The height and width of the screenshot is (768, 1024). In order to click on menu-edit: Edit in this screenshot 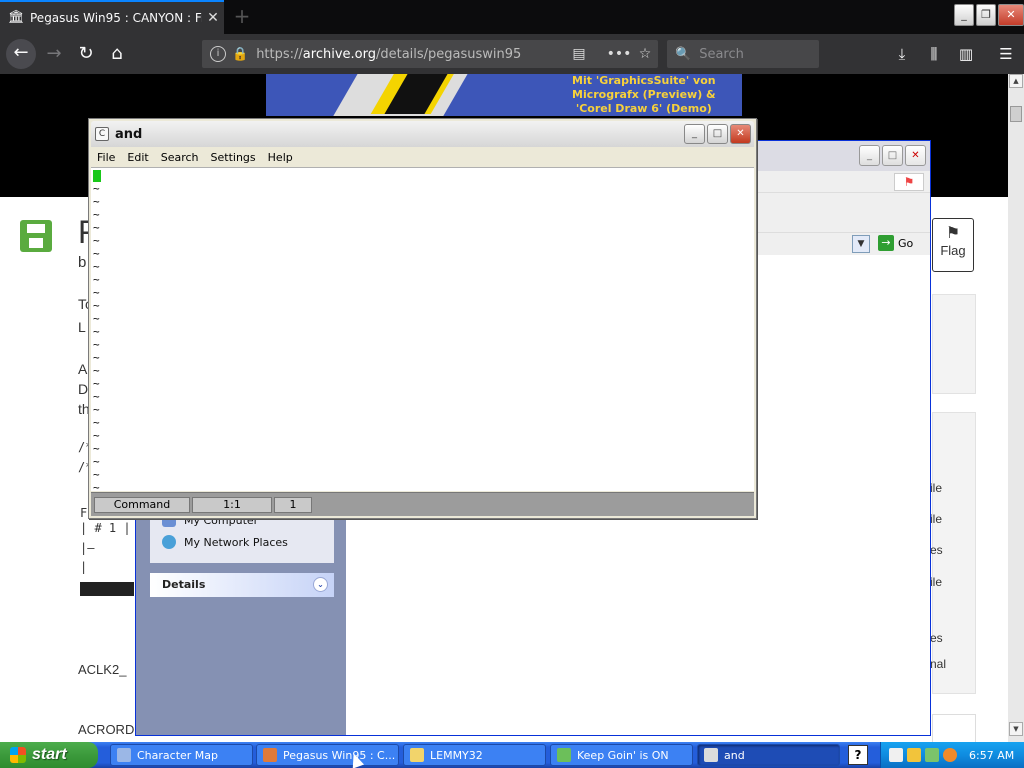, I will do `click(137, 157)`.